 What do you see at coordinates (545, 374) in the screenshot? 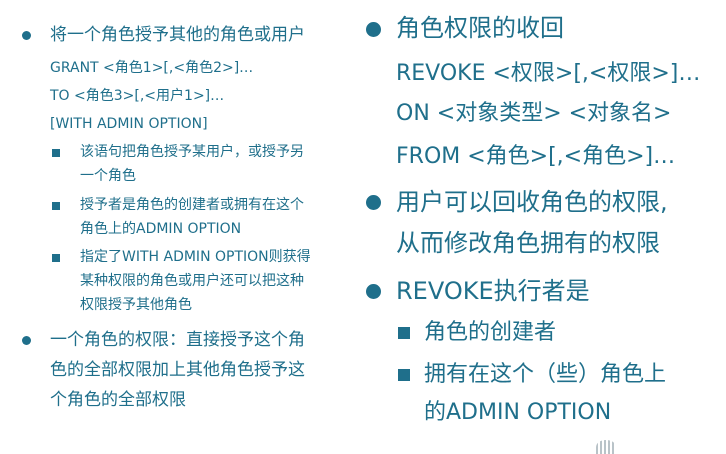
I see `right-sub-admin-line-1: 拥有在这个（些）角色上` at bounding box center [545, 374].